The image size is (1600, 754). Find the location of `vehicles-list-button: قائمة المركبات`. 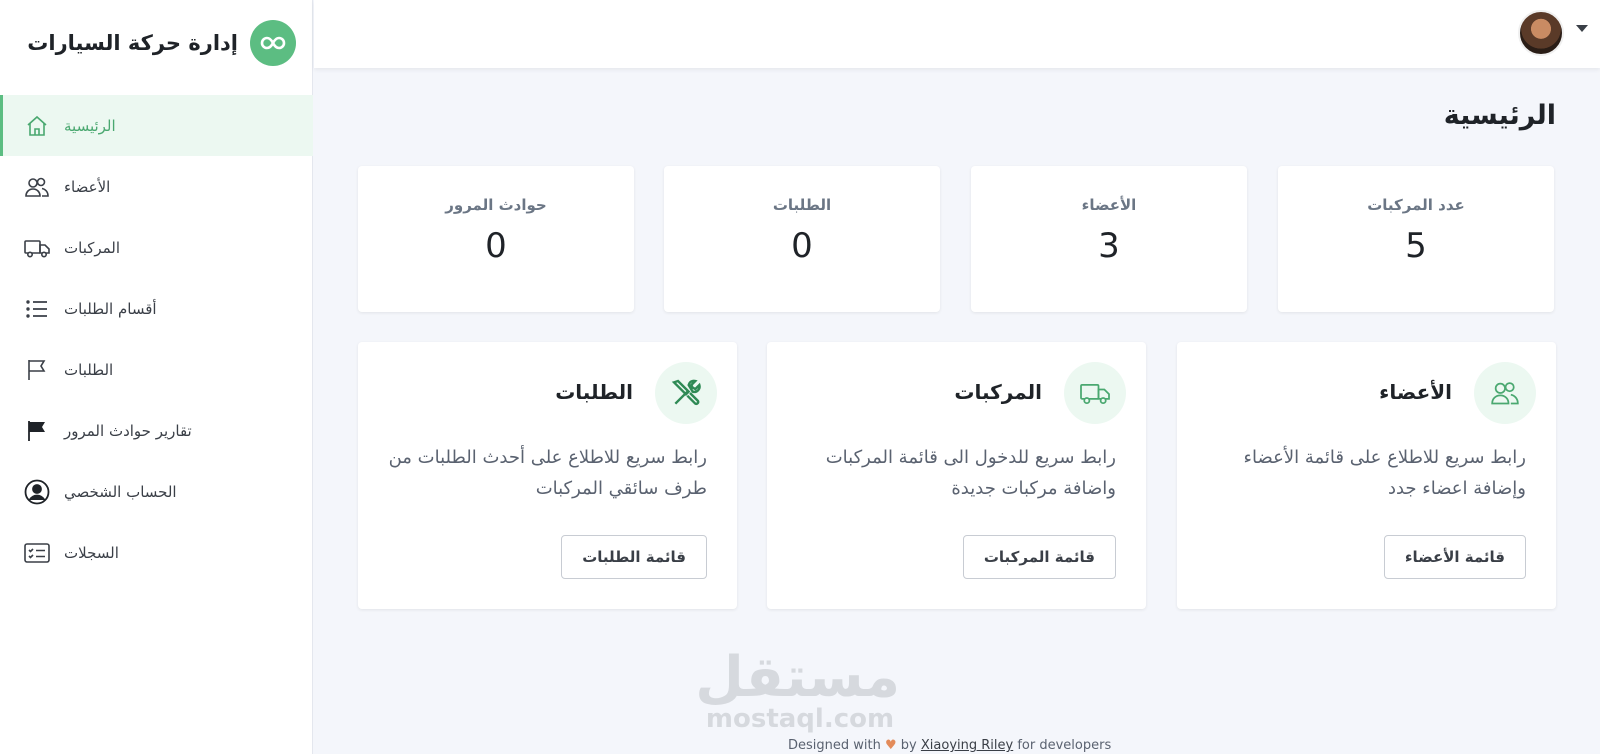

vehicles-list-button: قائمة المركبات is located at coordinates (1039, 557).